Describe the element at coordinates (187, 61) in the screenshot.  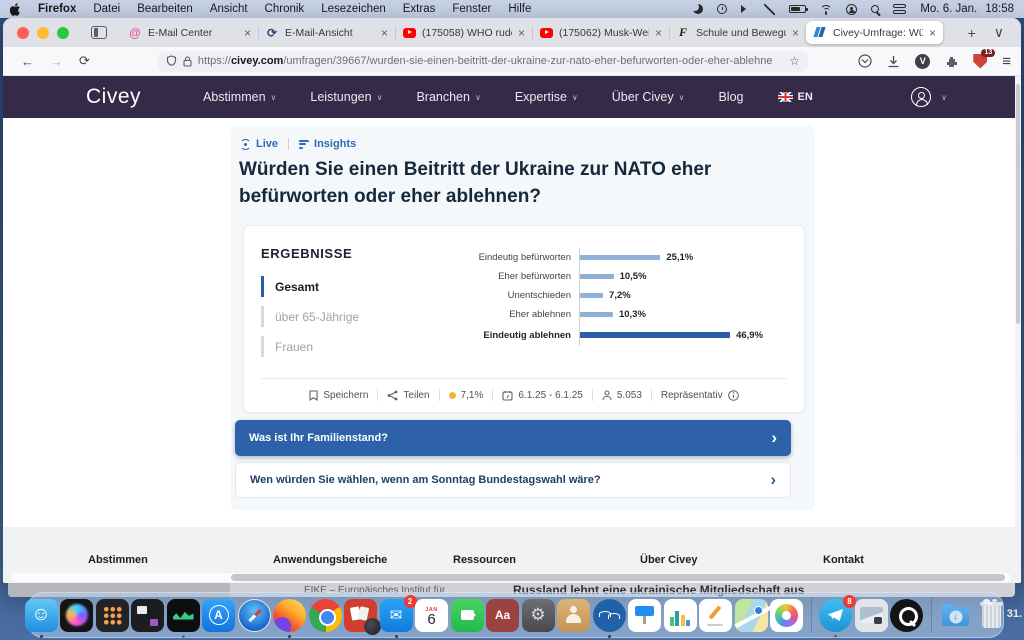
I see `lock-icon` at that location.